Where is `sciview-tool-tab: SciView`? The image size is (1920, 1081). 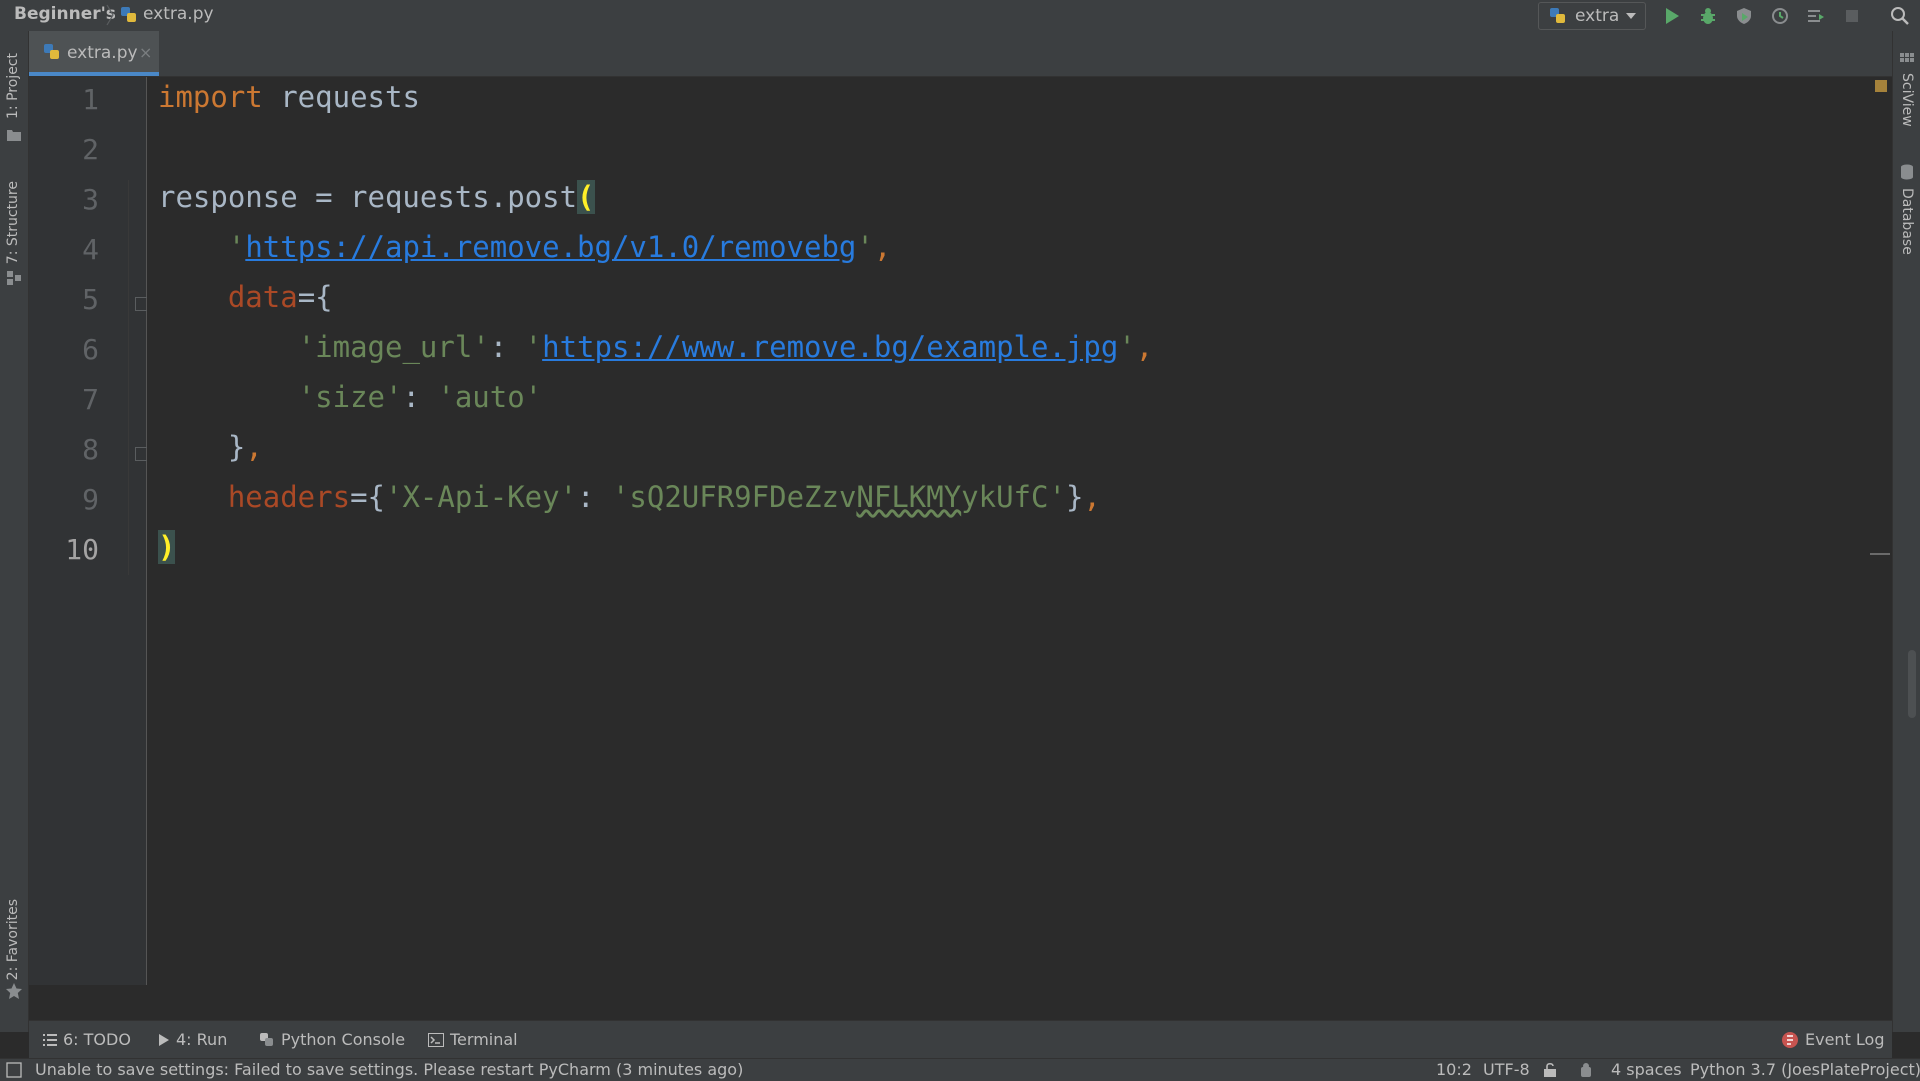 sciview-tool-tab: SciView is located at coordinates (1907, 100).